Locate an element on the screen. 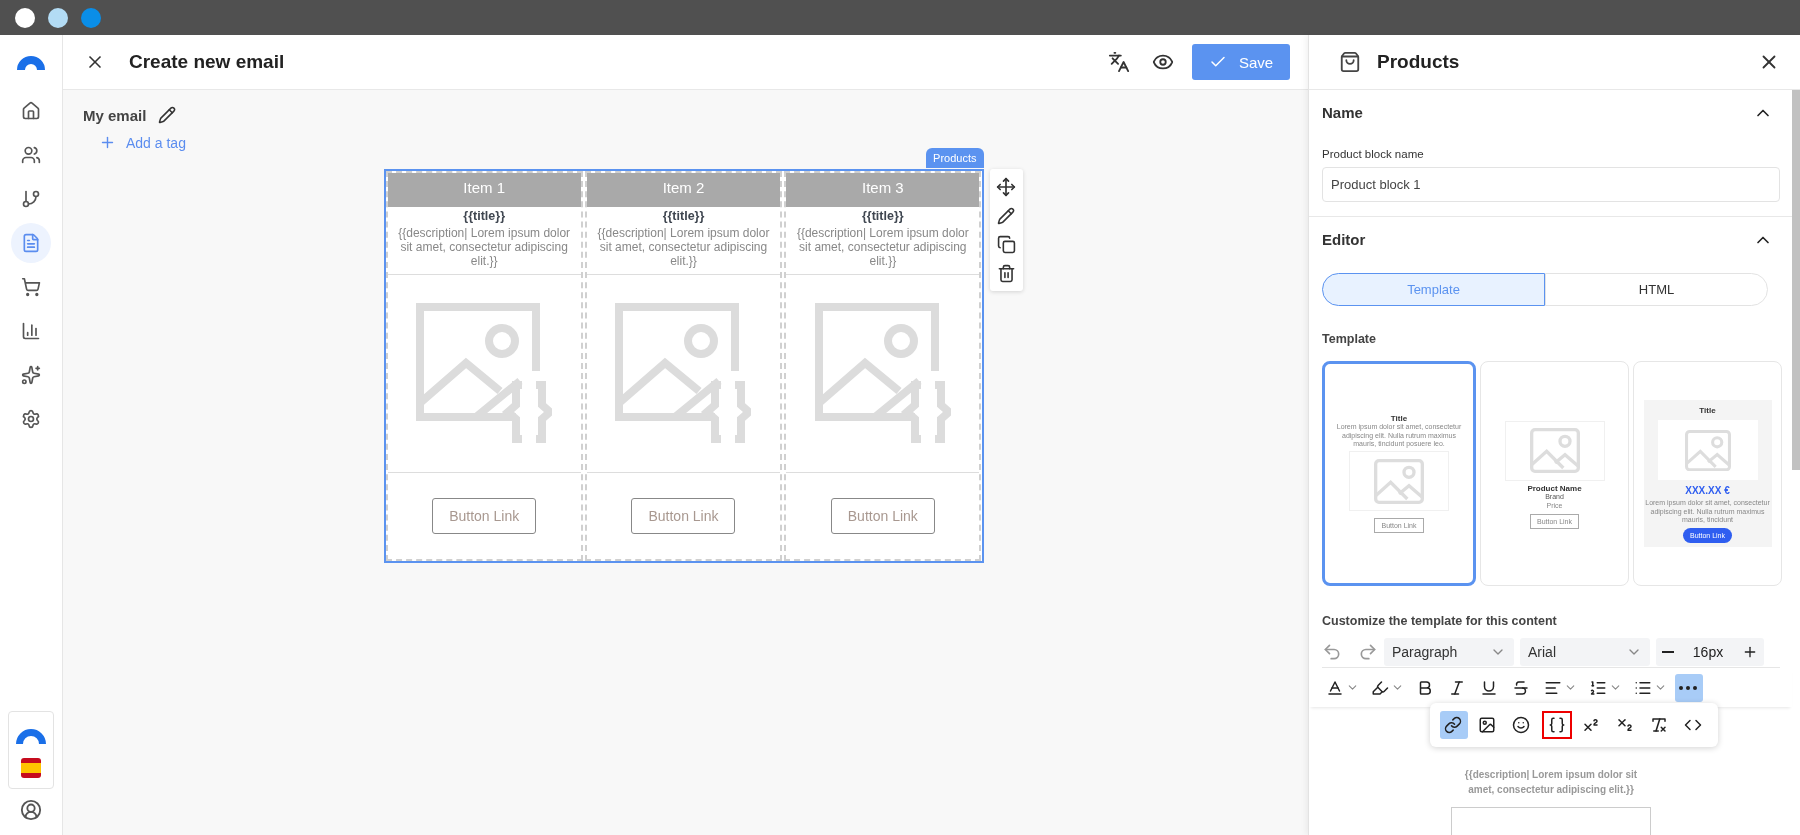 The image size is (1800, 835). undo-icon is located at coordinates (1332, 652).